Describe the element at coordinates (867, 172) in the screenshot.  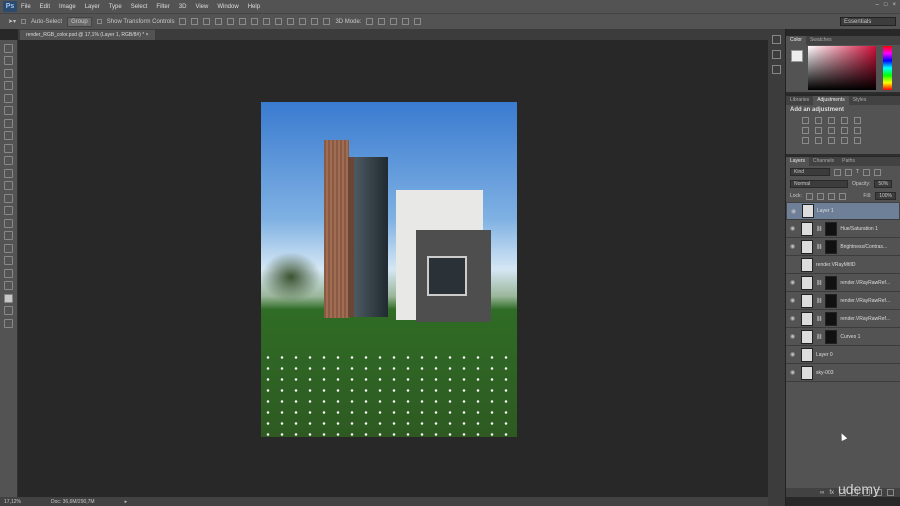
I see `filter-shape-icon` at that location.